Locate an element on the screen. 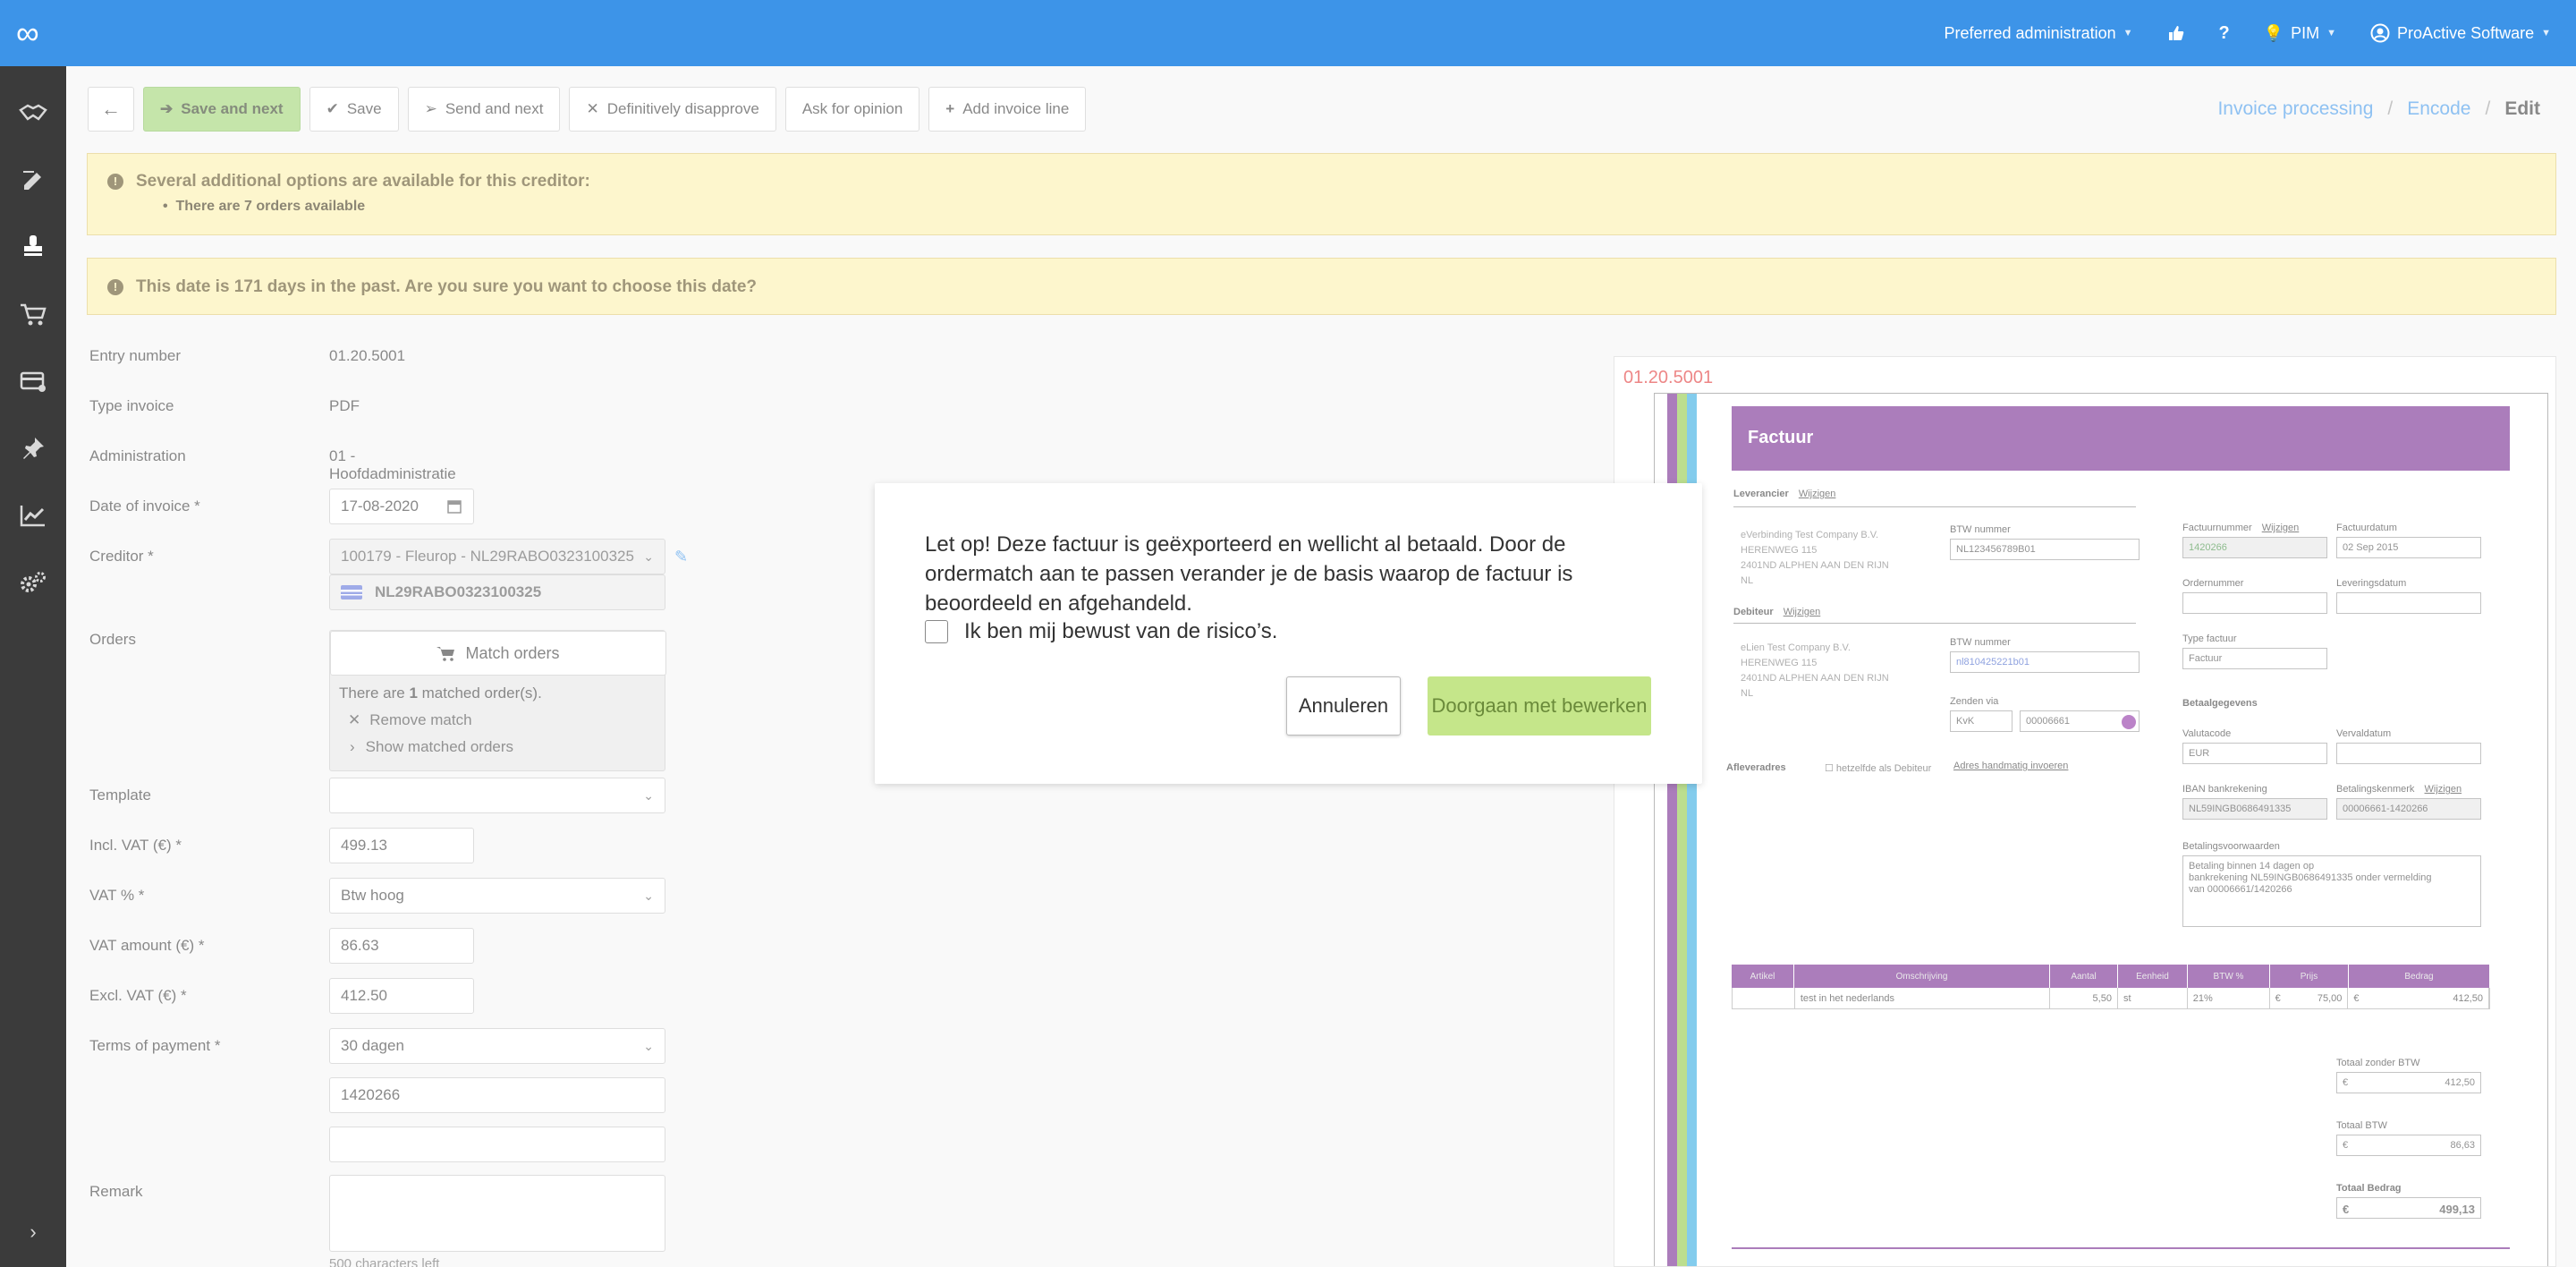 The height and width of the screenshot is (1267, 2576). pim-label: PIM is located at coordinates (2305, 32).